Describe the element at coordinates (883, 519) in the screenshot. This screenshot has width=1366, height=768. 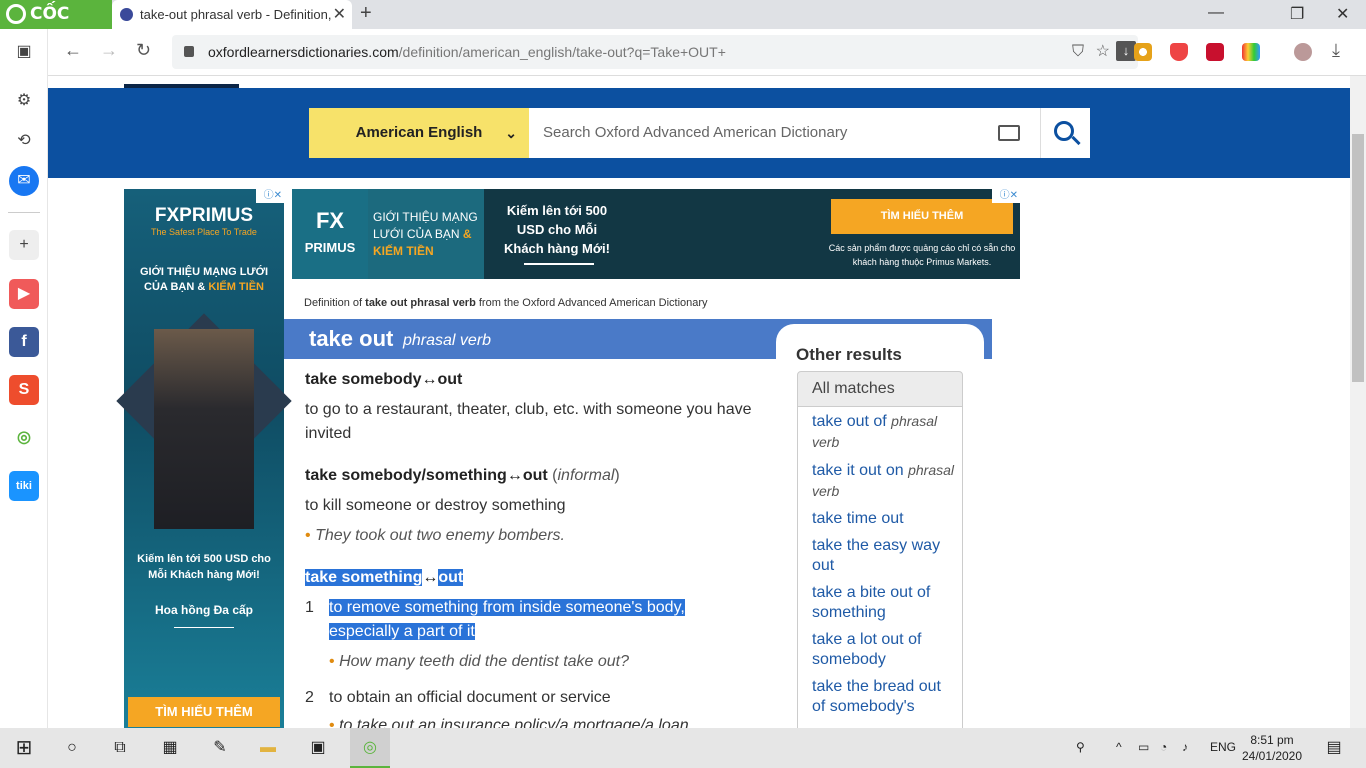
I see `result-link: take time out` at that location.